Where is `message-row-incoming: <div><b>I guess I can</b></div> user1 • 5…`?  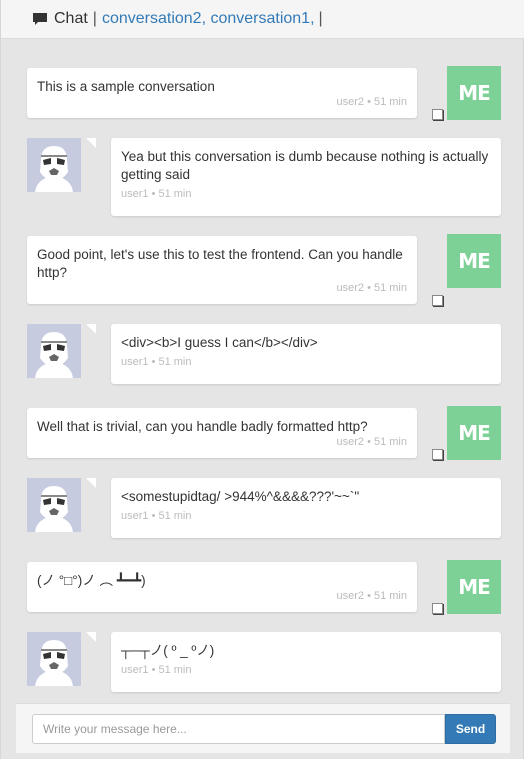
message-row-incoming: <div><b>I guess I can</b></div> user1 • 5… is located at coordinates (262, 354).